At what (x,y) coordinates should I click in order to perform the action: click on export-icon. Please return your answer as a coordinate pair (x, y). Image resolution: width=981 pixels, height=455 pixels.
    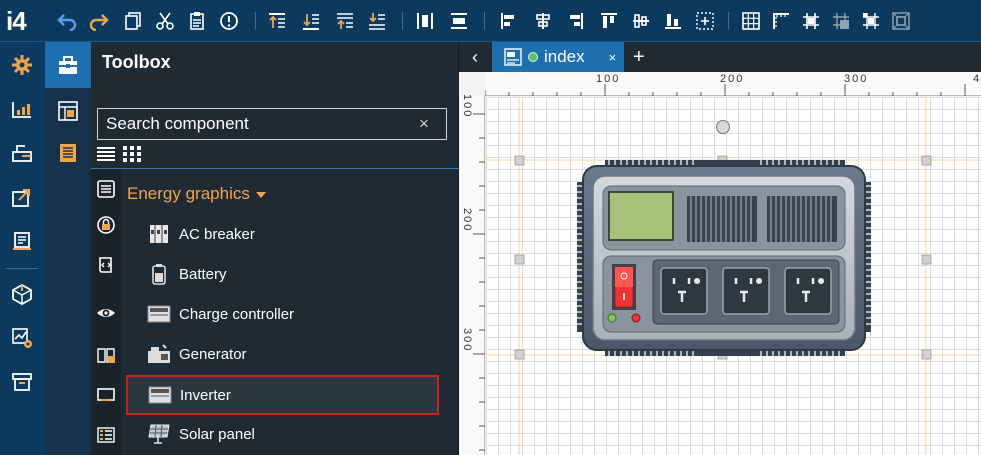
    Looking at the image, I should click on (21, 198).